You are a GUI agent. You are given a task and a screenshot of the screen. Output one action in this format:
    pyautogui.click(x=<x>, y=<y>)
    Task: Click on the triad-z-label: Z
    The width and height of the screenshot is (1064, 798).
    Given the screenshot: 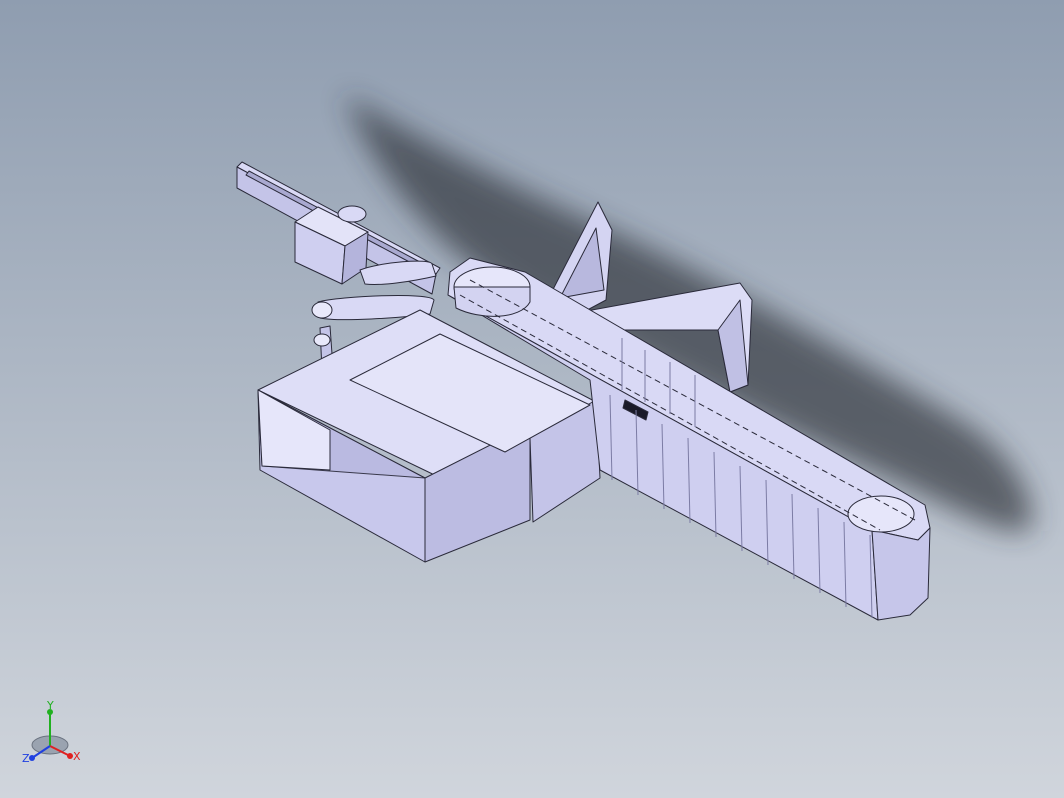 What is the action you would take?
    pyautogui.click(x=26, y=758)
    